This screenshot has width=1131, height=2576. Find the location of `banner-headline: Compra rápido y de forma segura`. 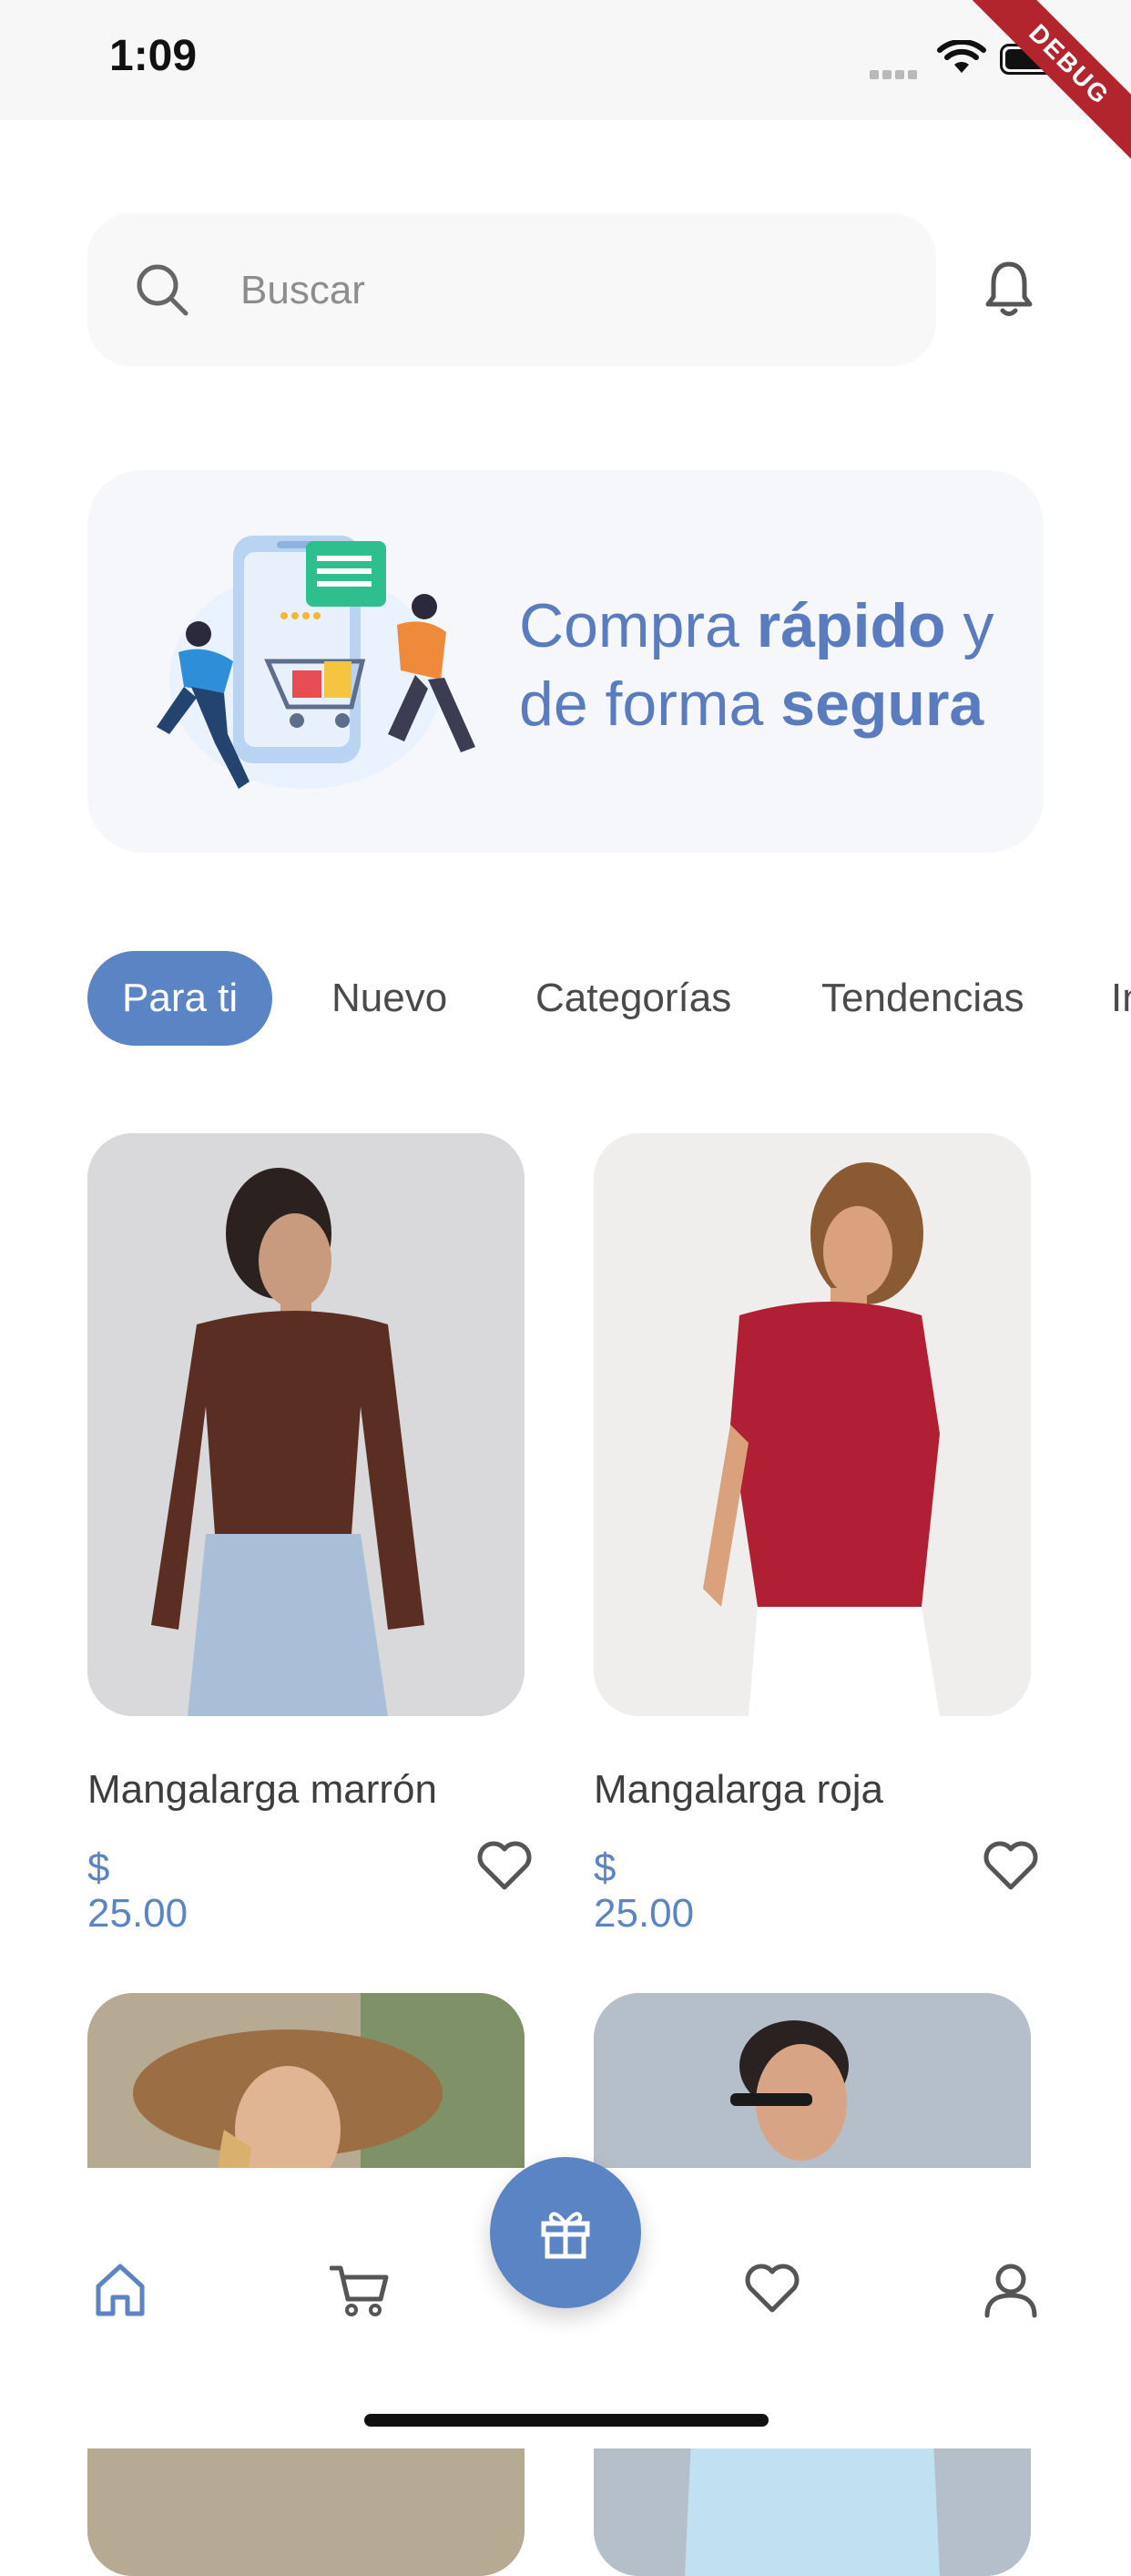

banner-headline: Compra rápido y de forma segura is located at coordinates (757, 665).